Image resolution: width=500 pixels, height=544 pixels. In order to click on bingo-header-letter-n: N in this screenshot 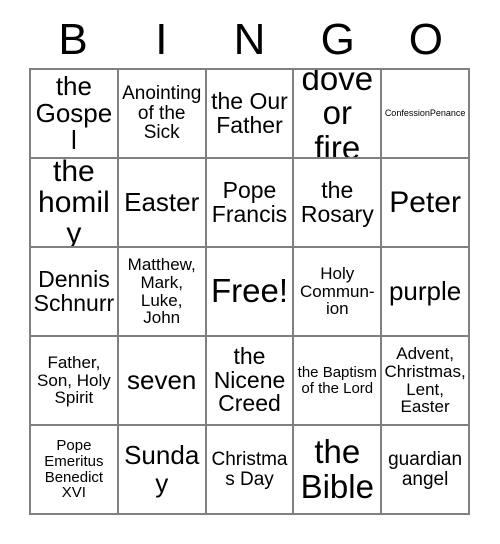, I will do `click(249, 39)`.